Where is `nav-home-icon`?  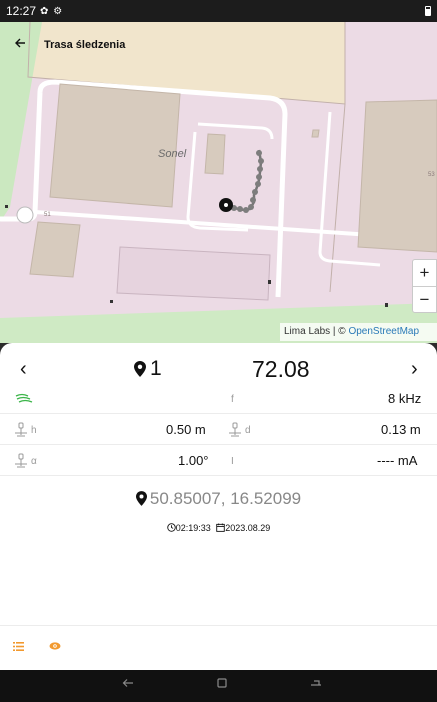
nav-home-icon is located at coordinates (222, 683).